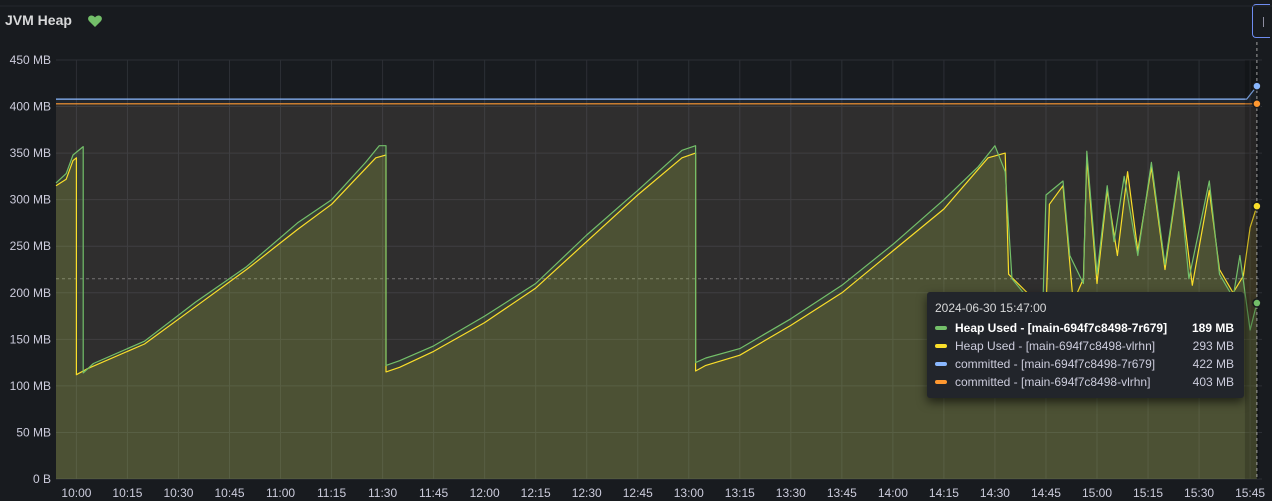 Image resolution: width=1272 pixels, height=501 pixels. I want to click on tooltip-series-name: committed - [main-694f7c8498-vlrhn], so click(1053, 382).